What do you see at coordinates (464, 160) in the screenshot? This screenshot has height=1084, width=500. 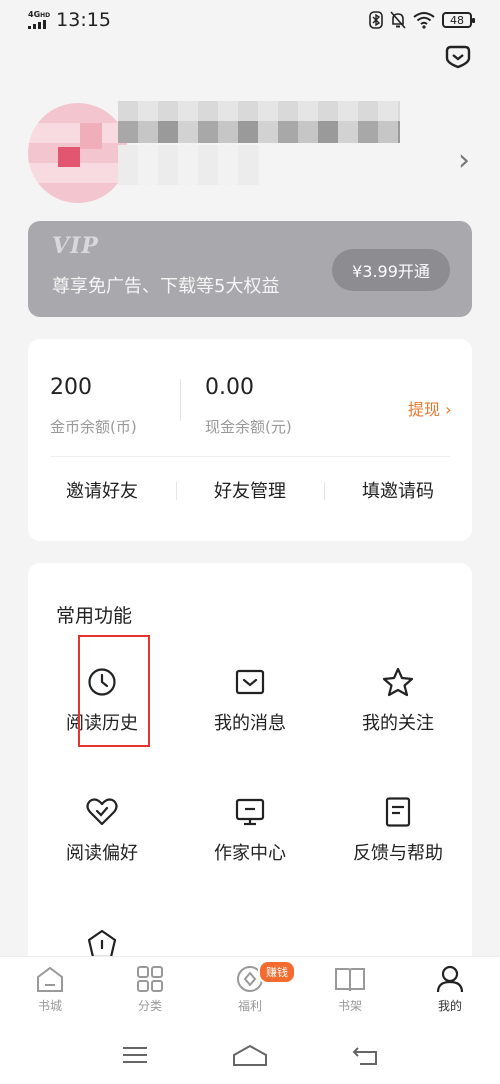 I see `chevron-right-icon: ›` at bounding box center [464, 160].